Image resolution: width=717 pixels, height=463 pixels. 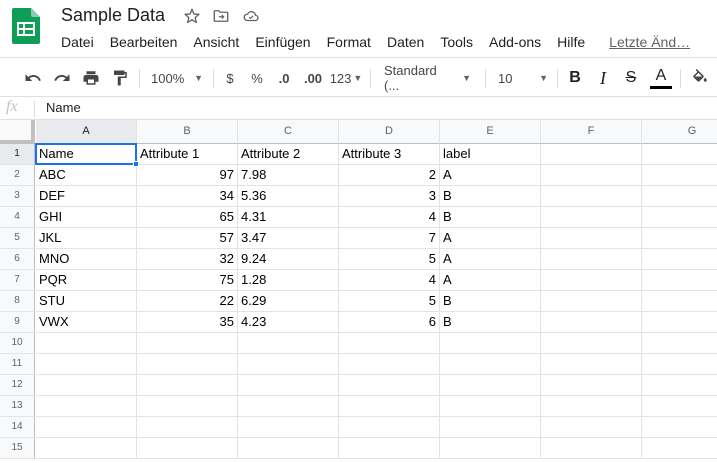 What do you see at coordinates (177, 78) in the screenshot?
I see `zoom-dropdown: 100% ▼` at bounding box center [177, 78].